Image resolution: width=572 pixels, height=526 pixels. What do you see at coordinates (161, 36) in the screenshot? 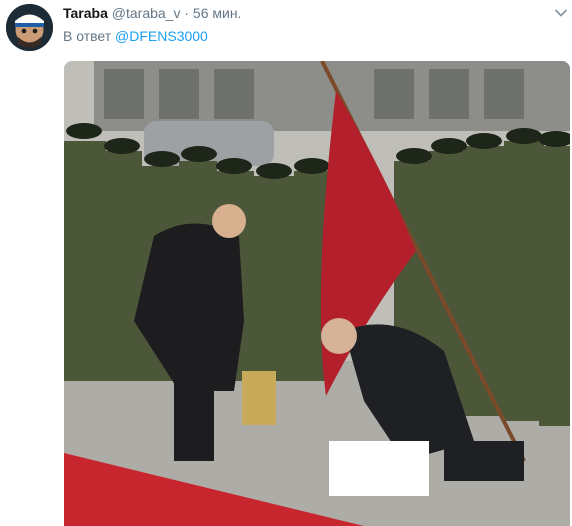
I see `reply-mention-link: @DFENS3000` at bounding box center [161, 36].